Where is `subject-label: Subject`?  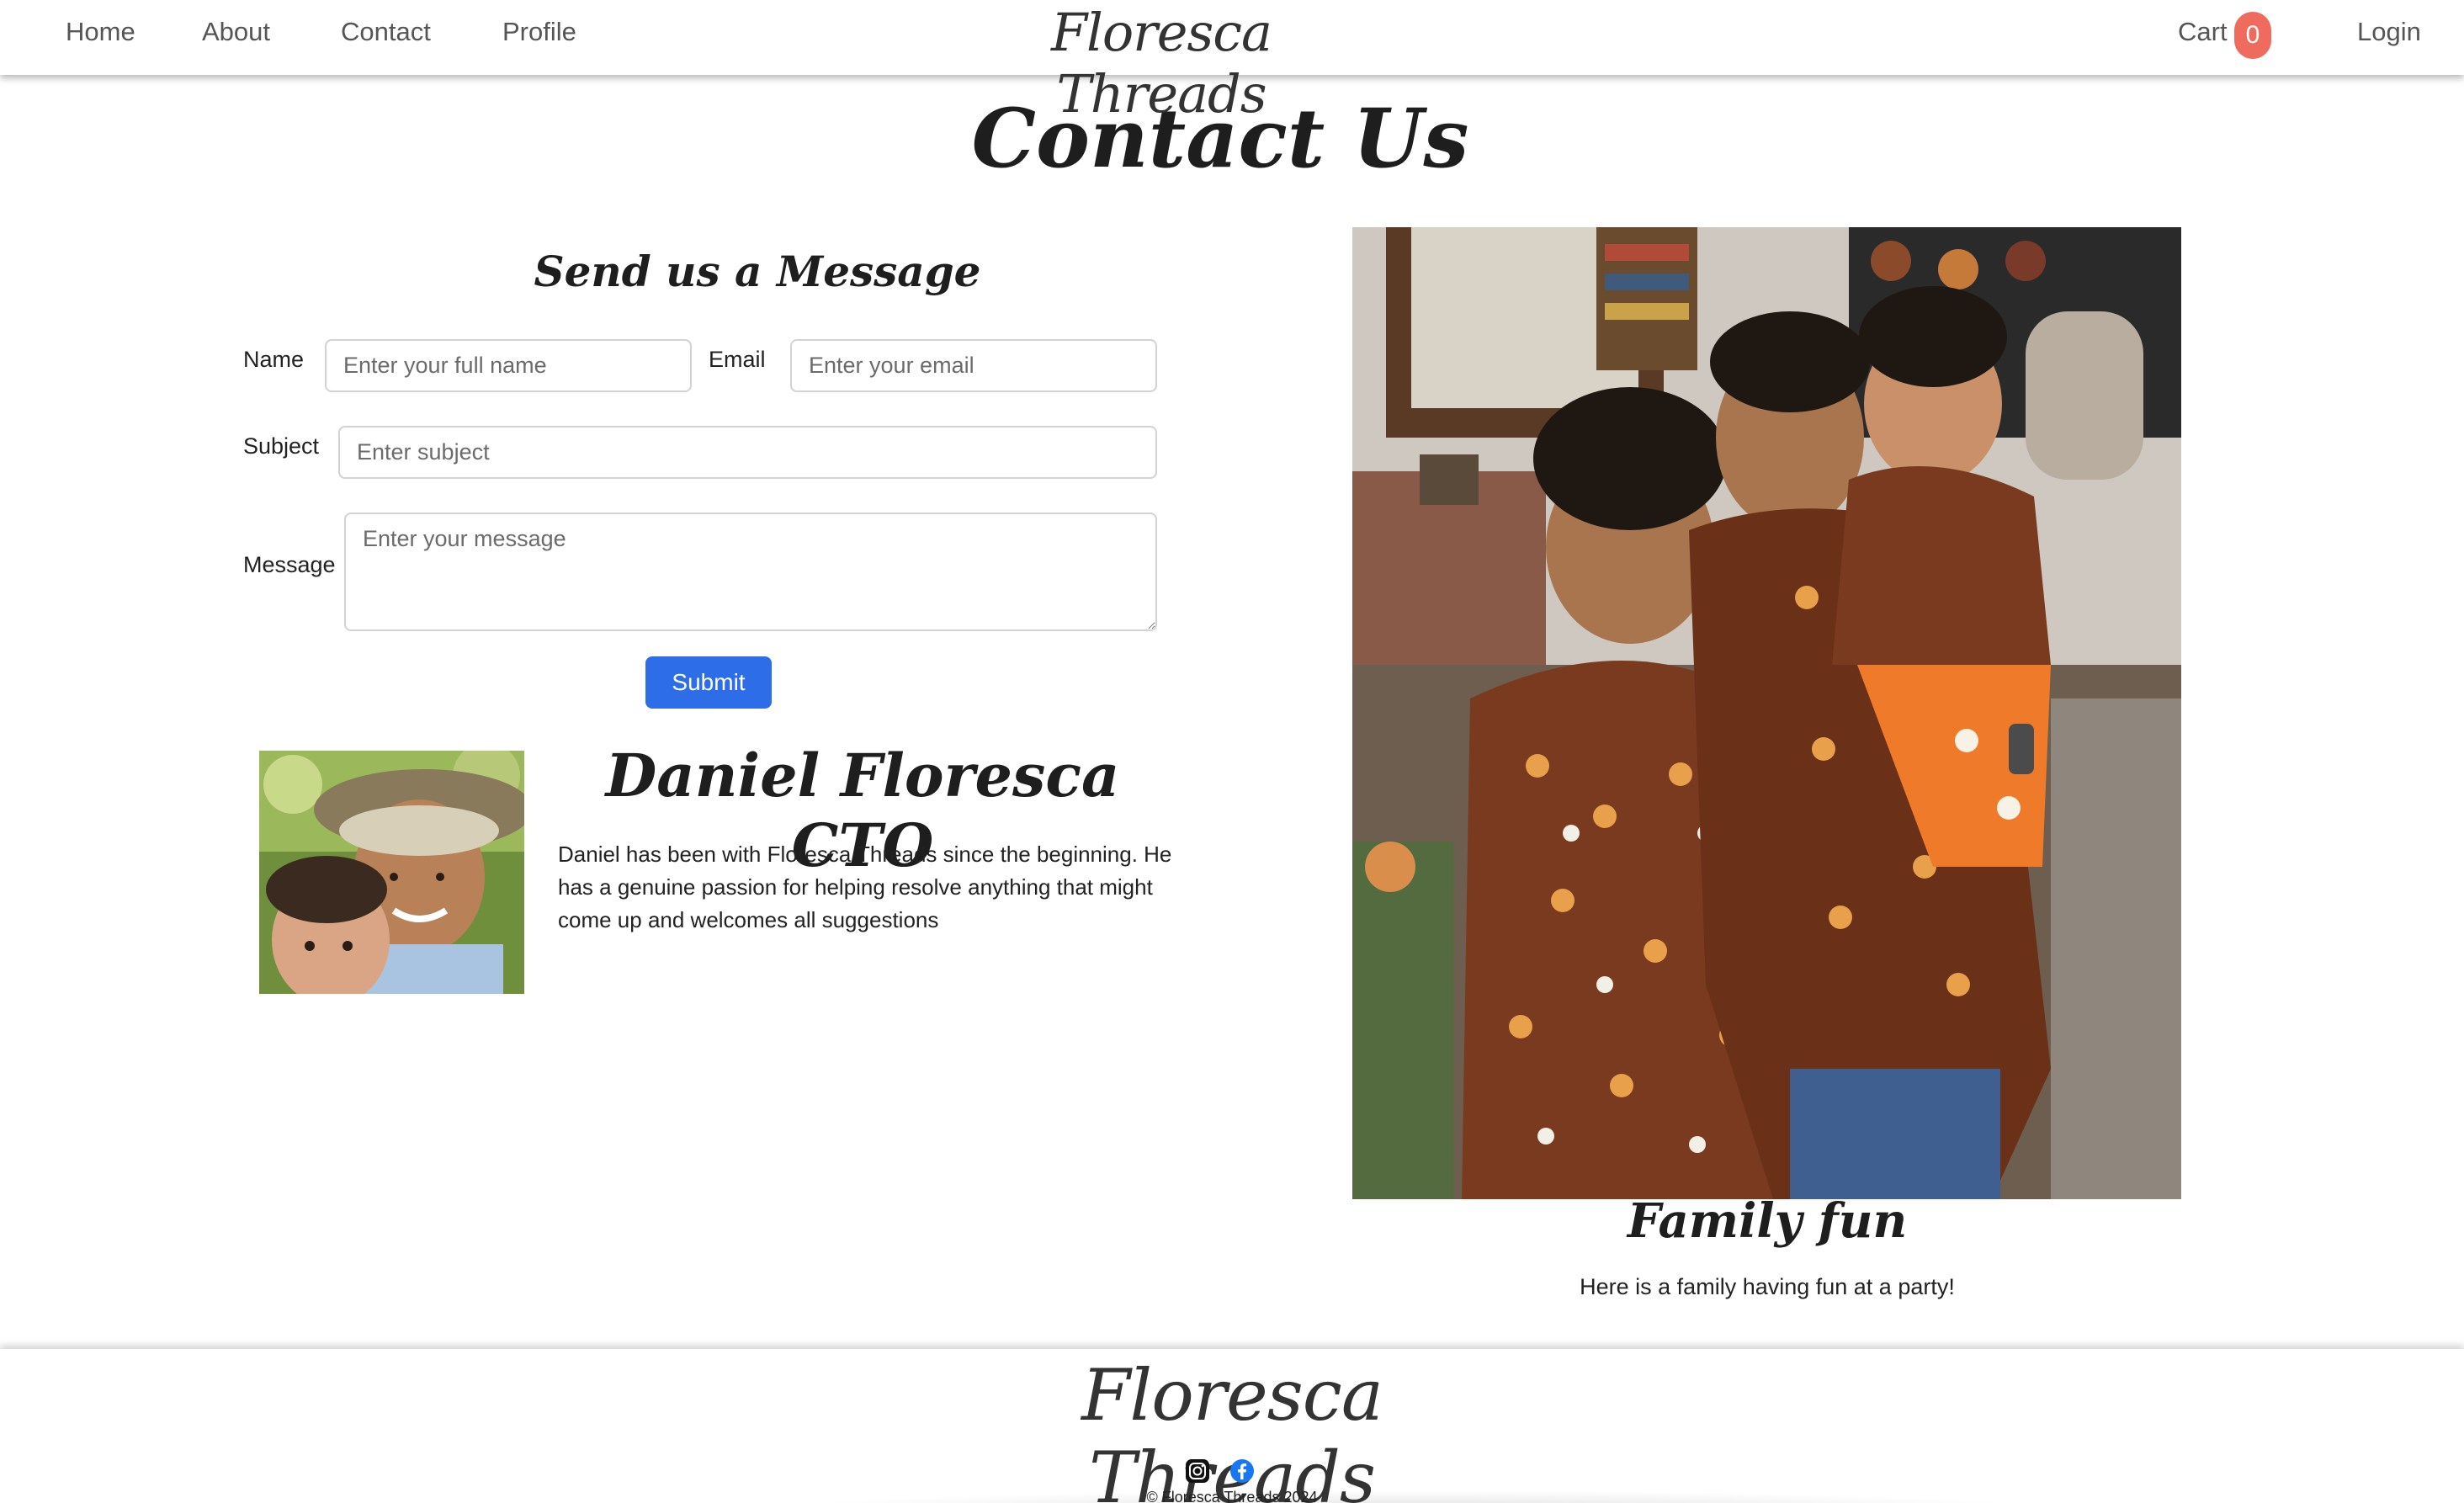 subject-label: Subject is located at coordinates (281, 446).